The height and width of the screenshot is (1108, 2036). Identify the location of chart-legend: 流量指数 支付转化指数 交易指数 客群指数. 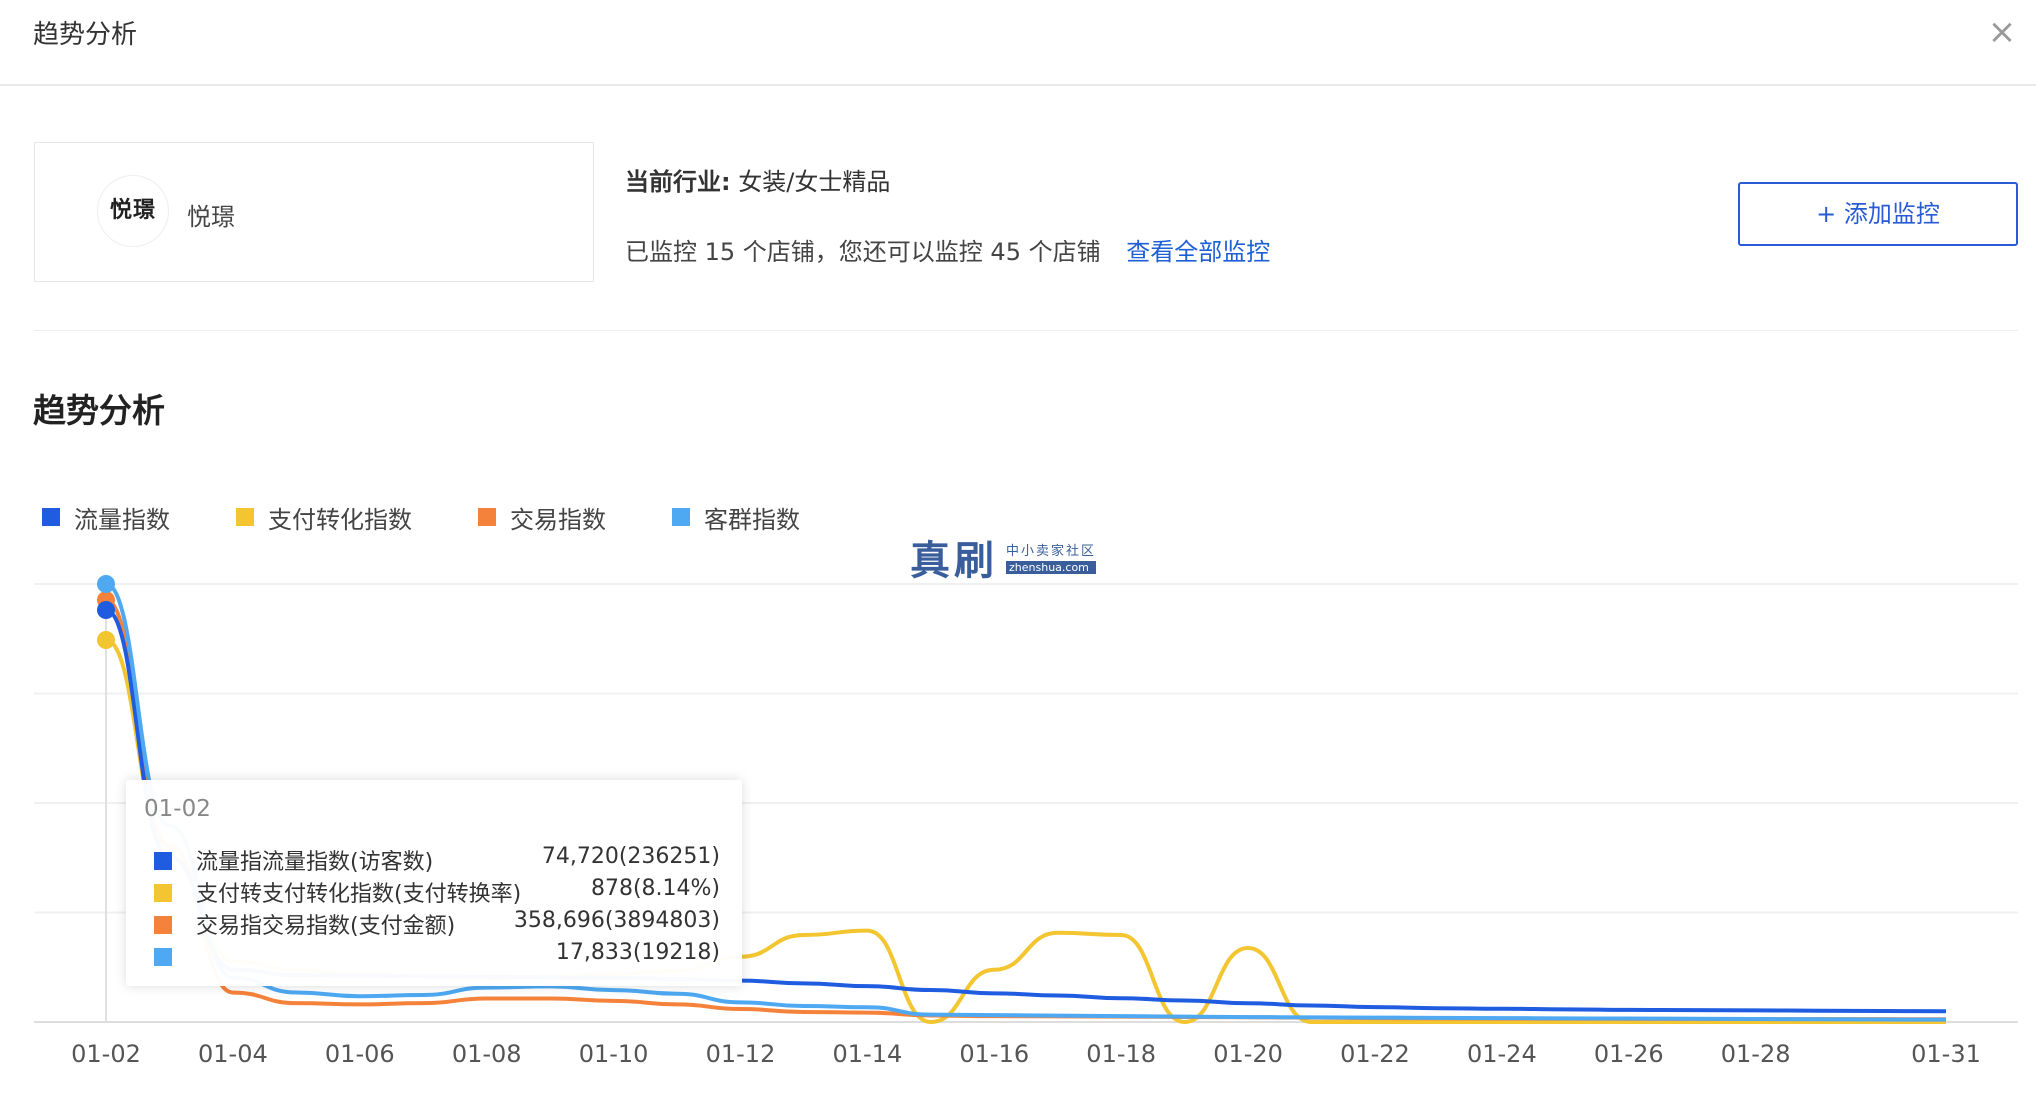
(454, 517).